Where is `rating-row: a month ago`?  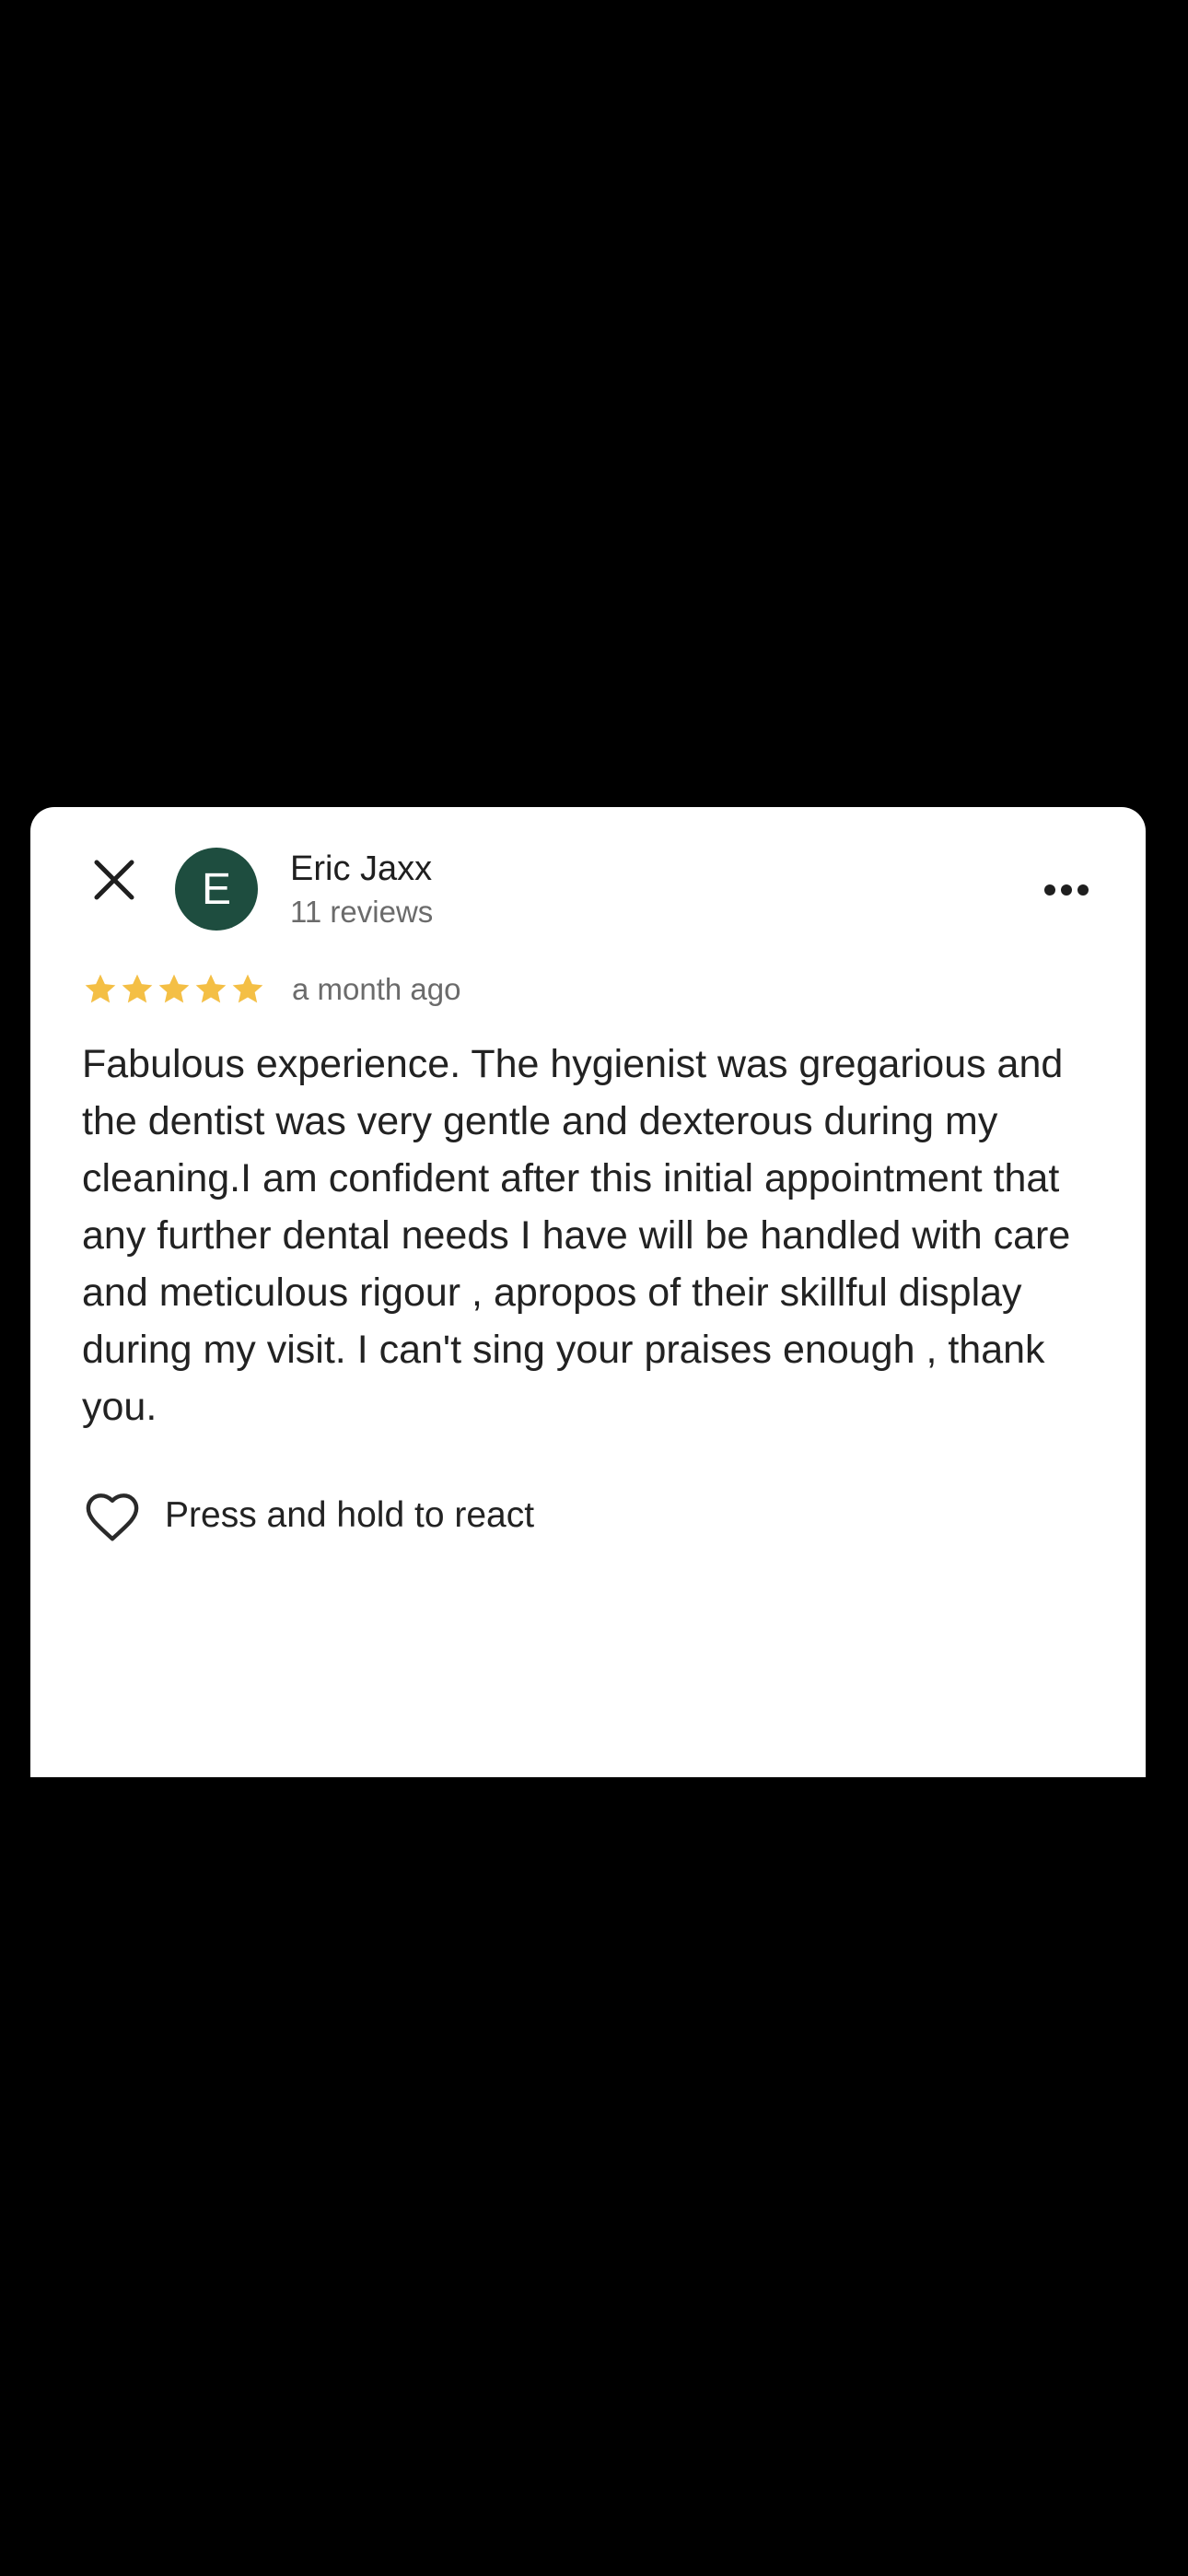 rating-row: a month ago is located at coordinates (271, 989).